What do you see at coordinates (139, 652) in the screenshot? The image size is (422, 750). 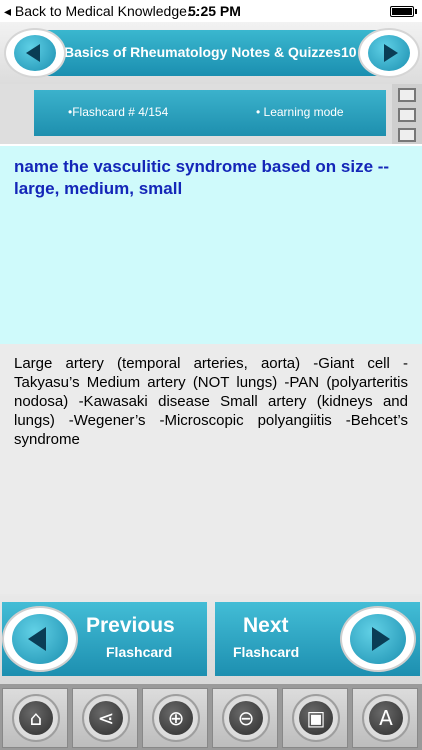 I see `previous-sublabel: Flashcard` at bounding box center [139, 652].